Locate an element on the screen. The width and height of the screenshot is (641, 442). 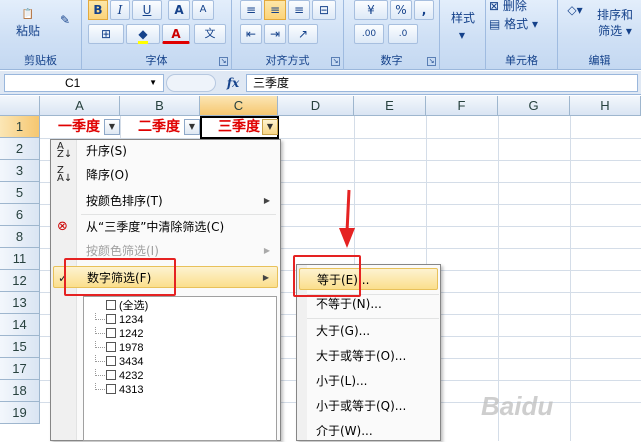
filter-value-list: (全选) 1234 1242 1978 3434 4232 4313 is located at coordinates (180, 368).